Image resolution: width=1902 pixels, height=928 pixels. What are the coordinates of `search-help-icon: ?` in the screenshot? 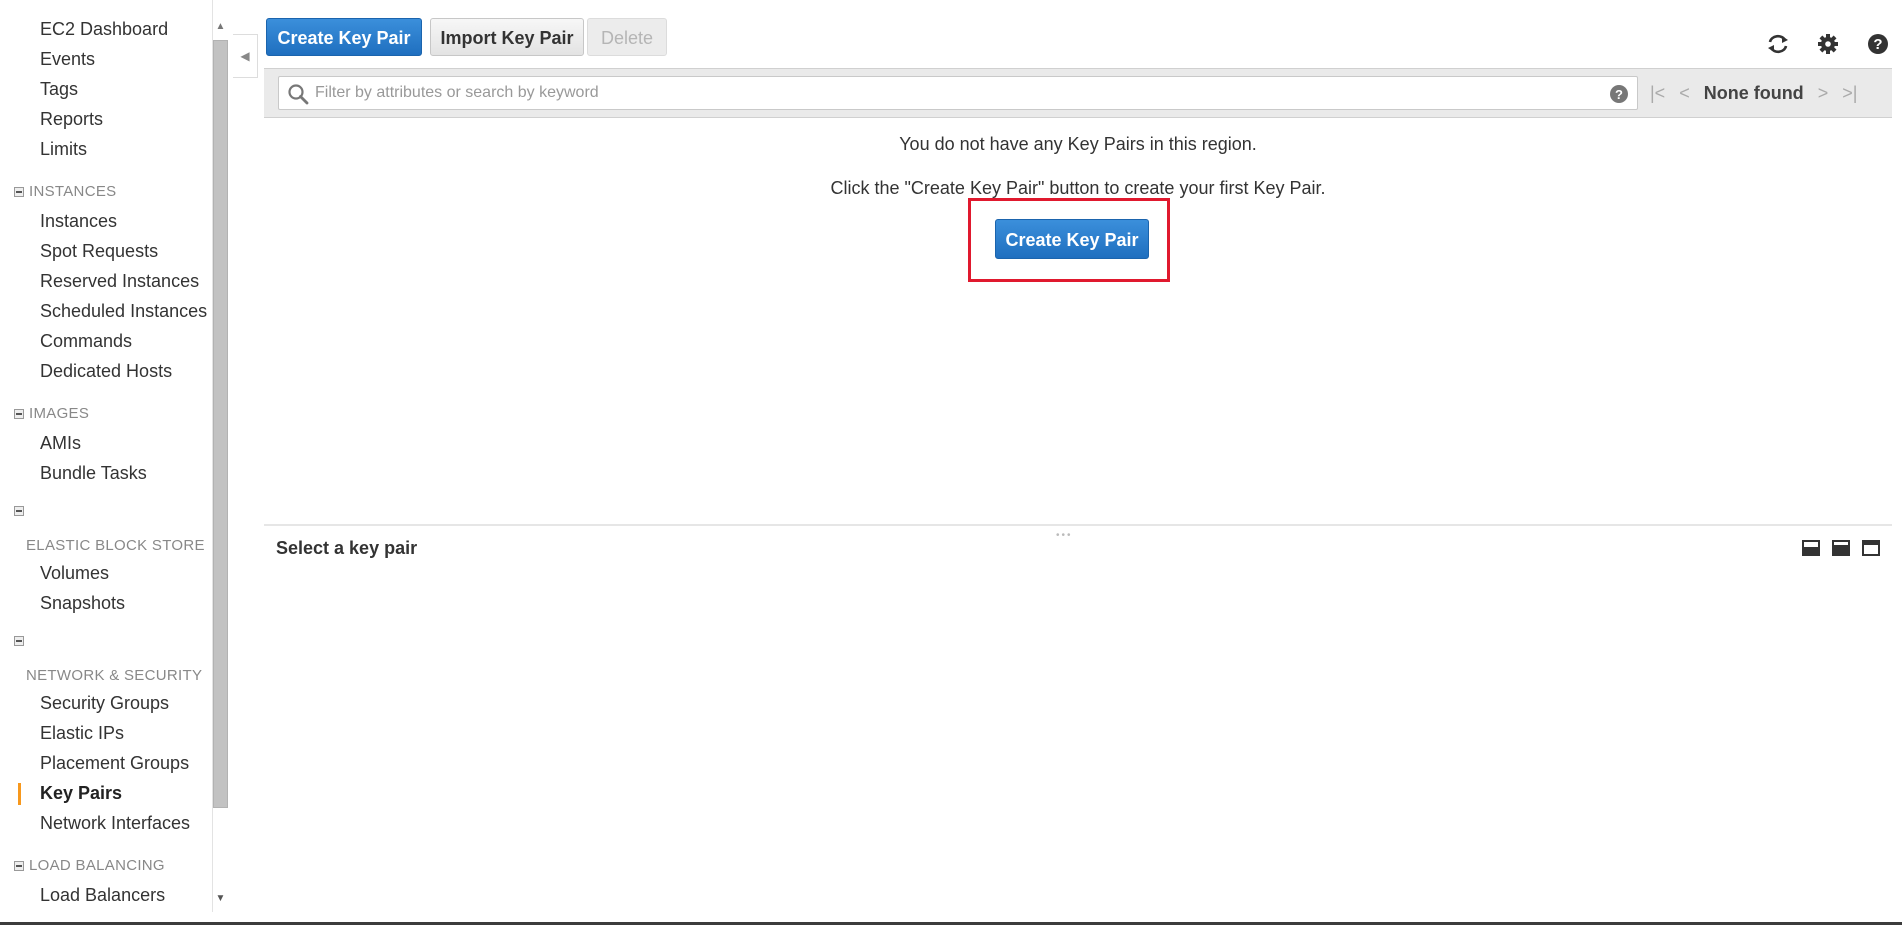 It's located at (1619, 96).